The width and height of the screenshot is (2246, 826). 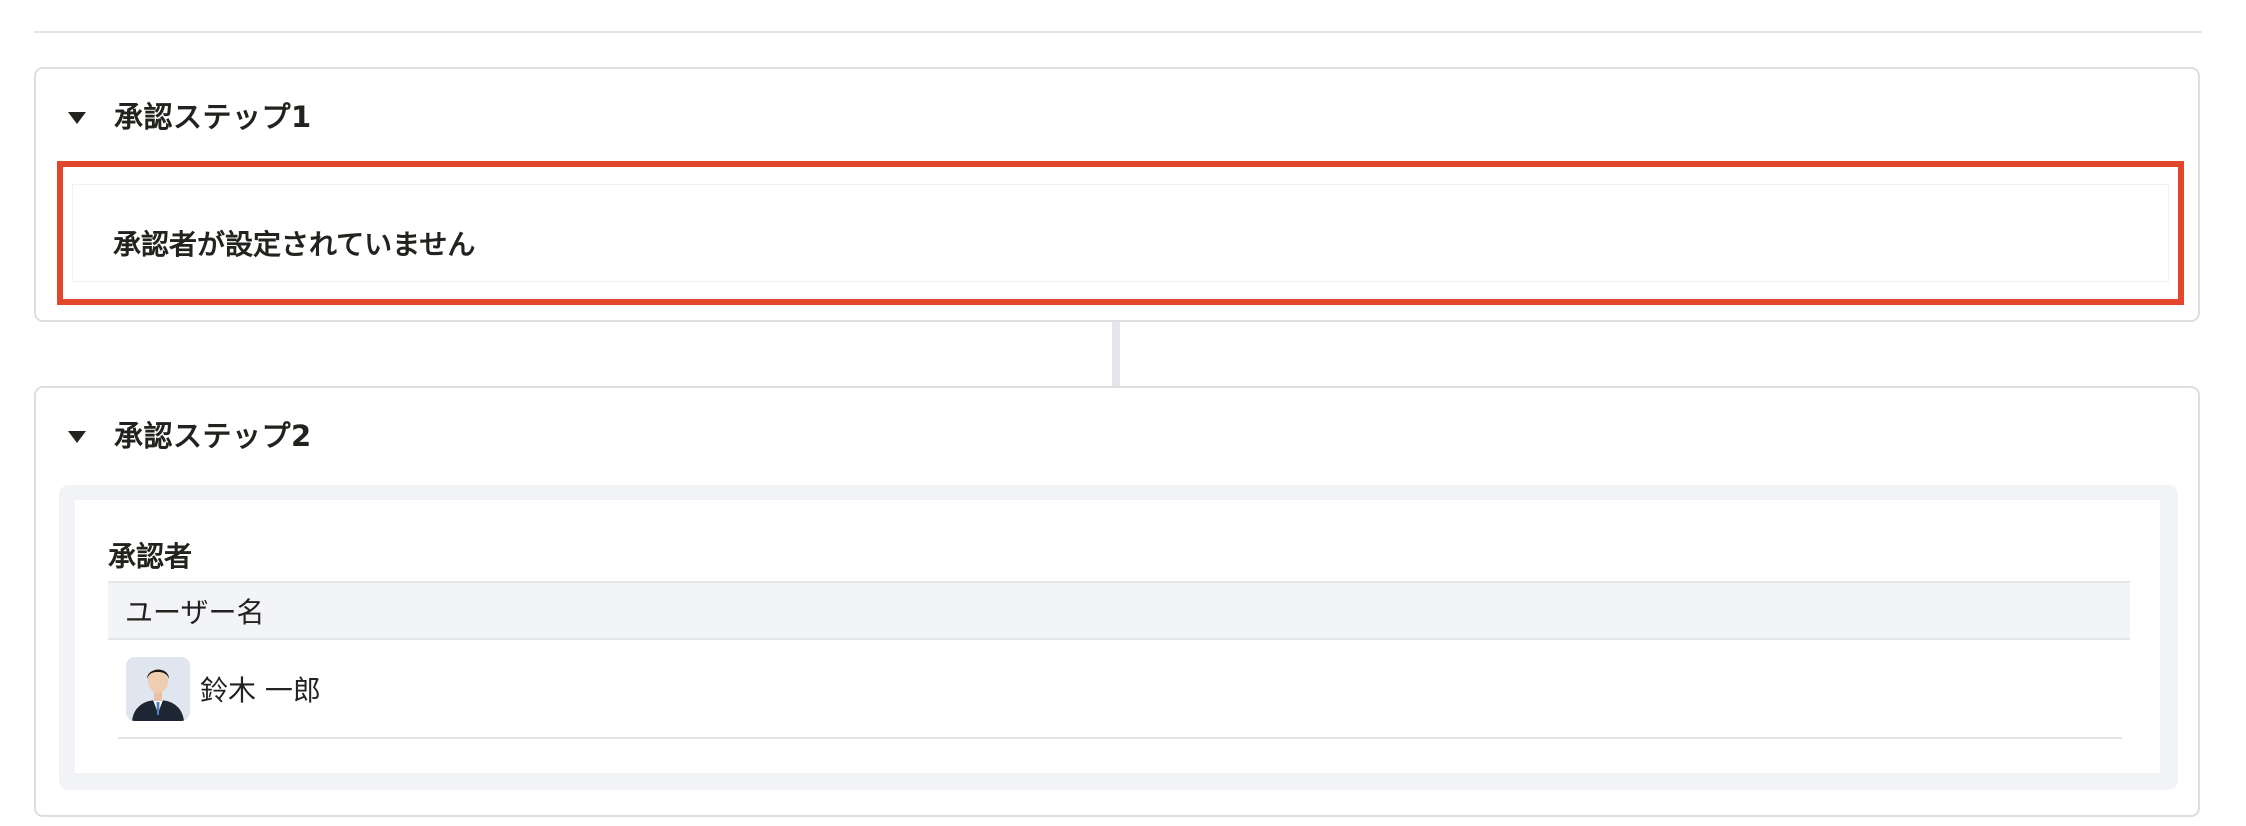 I want to click on column-header-username: ユーザー名, so click(x=195, y=612).